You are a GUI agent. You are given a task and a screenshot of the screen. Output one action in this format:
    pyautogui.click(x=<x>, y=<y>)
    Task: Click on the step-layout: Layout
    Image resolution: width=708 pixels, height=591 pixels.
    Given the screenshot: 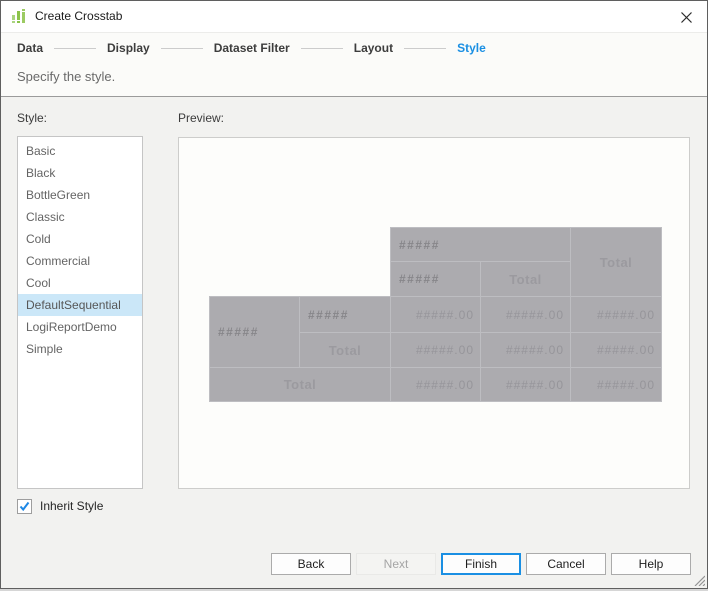 What is the action you would take?
    pyautogui.click(x=373, y=48)
    